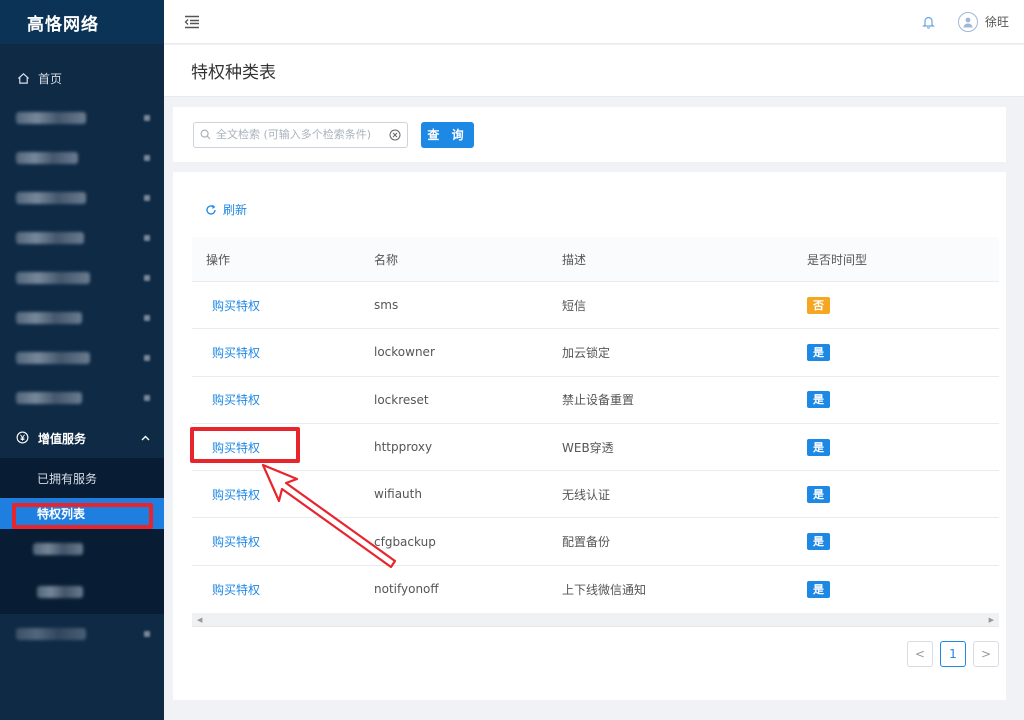  What do you see at coordinates (594, 71) in the screenshot?
I see `page-title-bar: 特权种类表` at bounding box center [594, 71].